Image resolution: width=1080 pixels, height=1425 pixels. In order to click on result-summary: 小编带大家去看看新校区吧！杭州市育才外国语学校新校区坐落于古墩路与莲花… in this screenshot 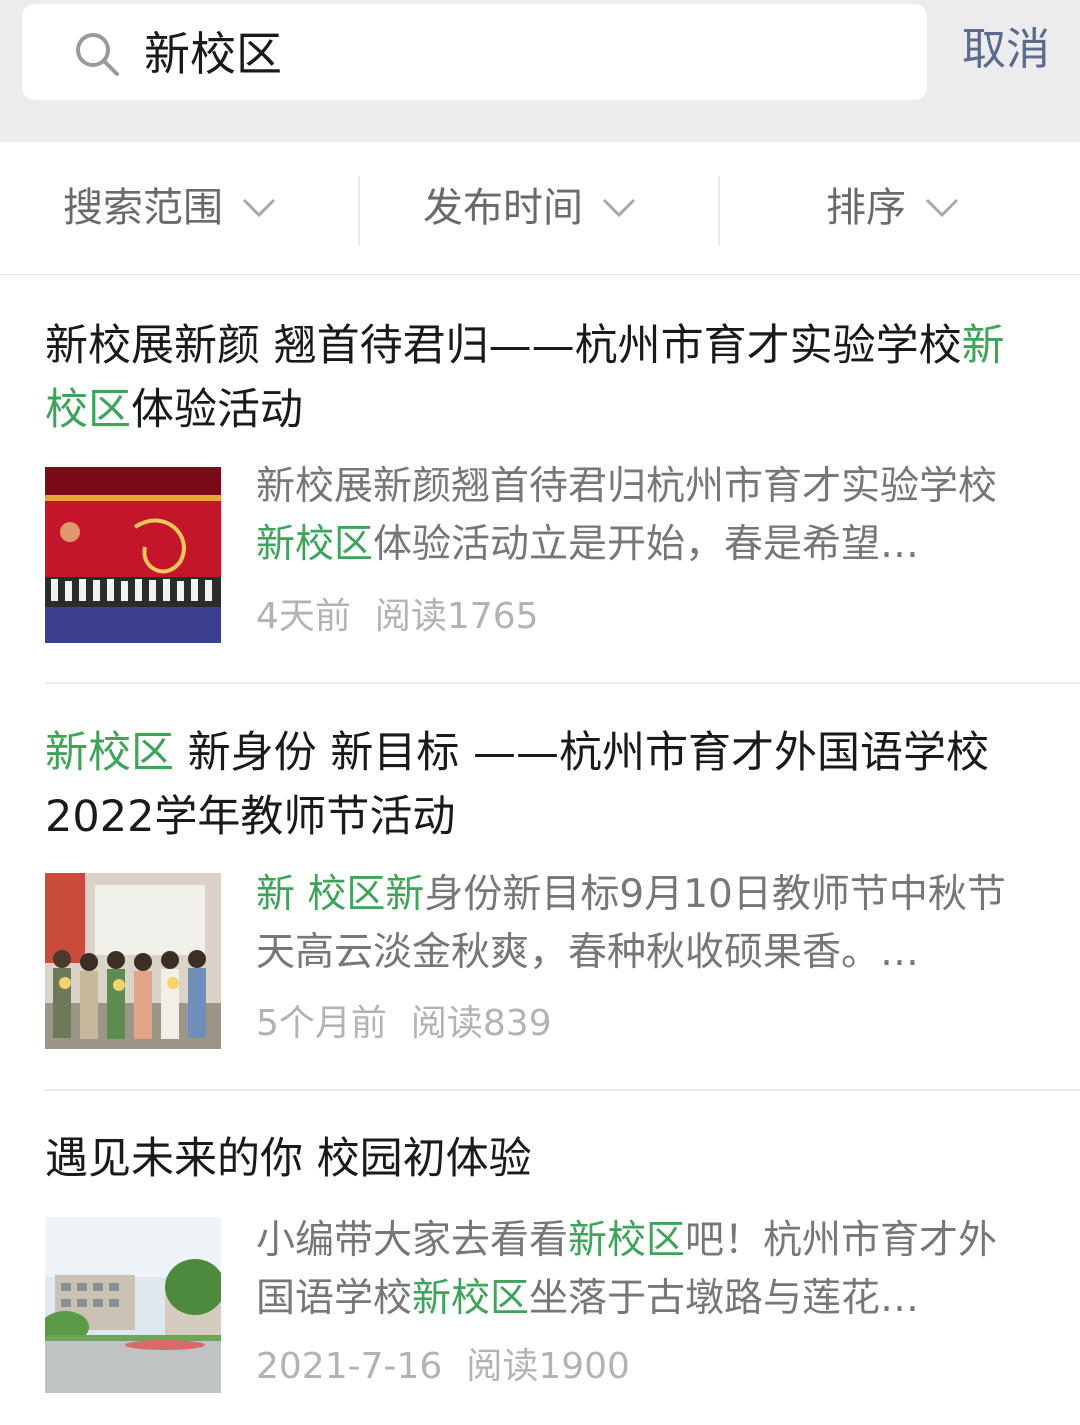, I will do `click(627, 1269)`.